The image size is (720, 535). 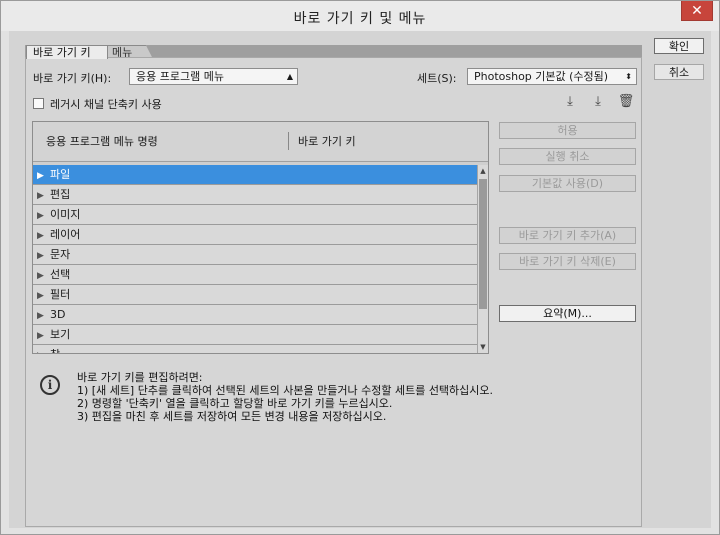 What do you see at coordinates (60, 334) in the screenshot?
I see `row-label: 보기` at bounding box center [60, 334].